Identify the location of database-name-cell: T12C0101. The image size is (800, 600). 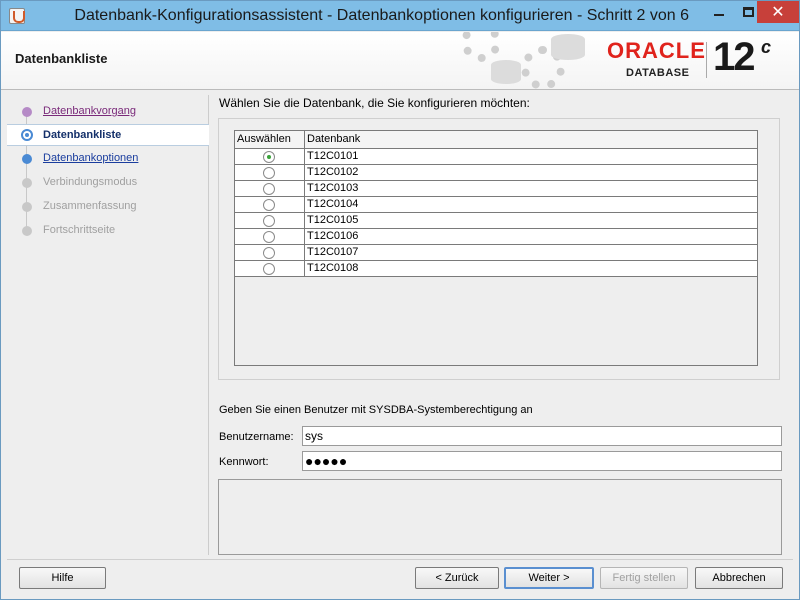
(333, 156).